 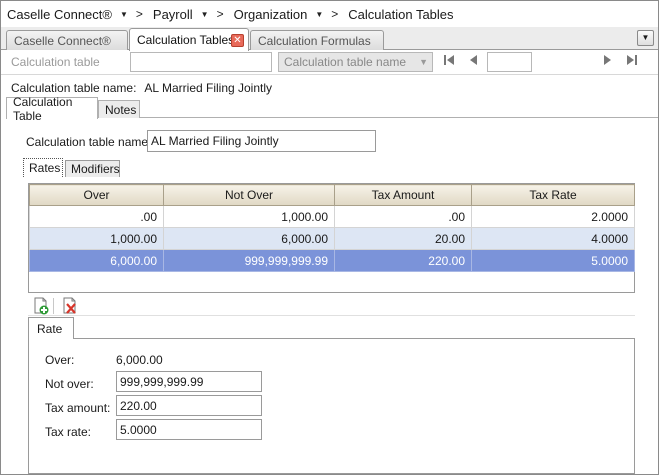 I want to click on tab-label: Notes, so click(x=121, y=109).